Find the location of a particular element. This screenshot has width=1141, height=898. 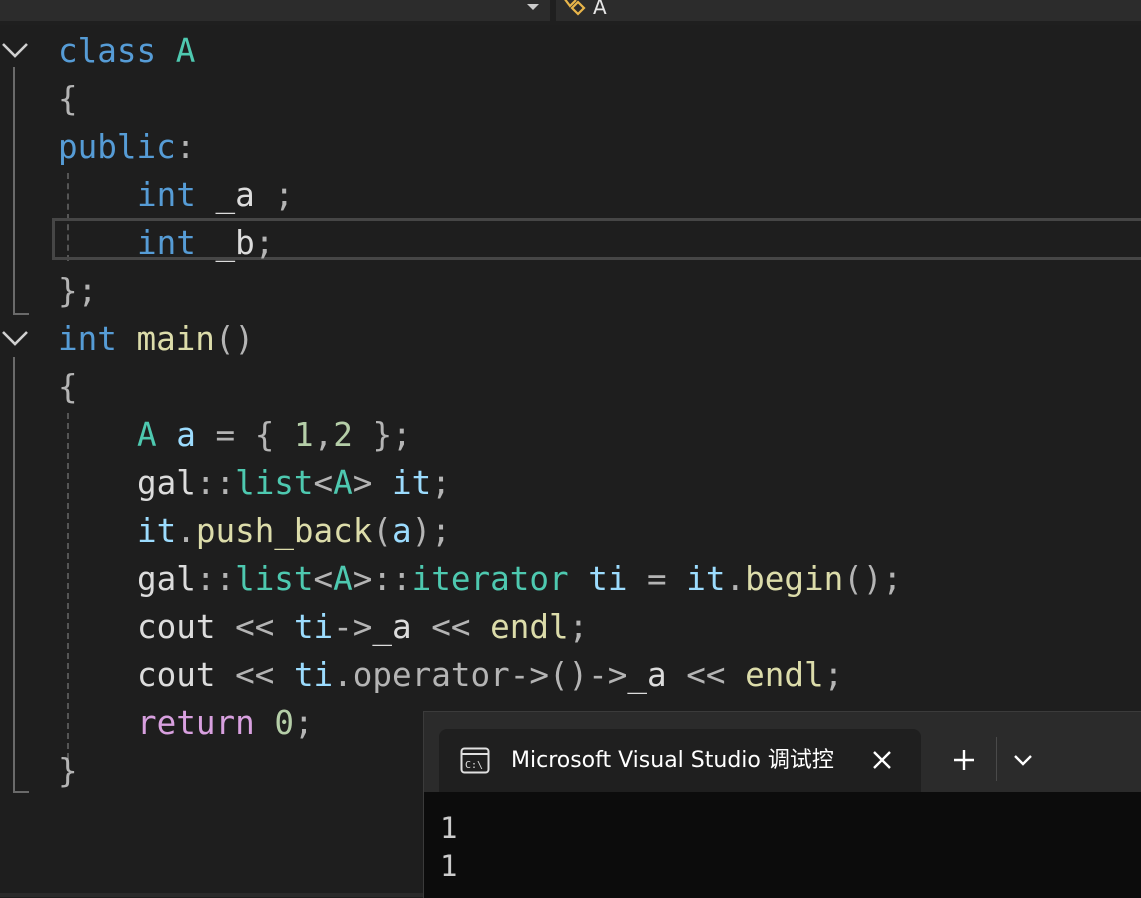

code-line-2: { is located at coordinates (68, 99).